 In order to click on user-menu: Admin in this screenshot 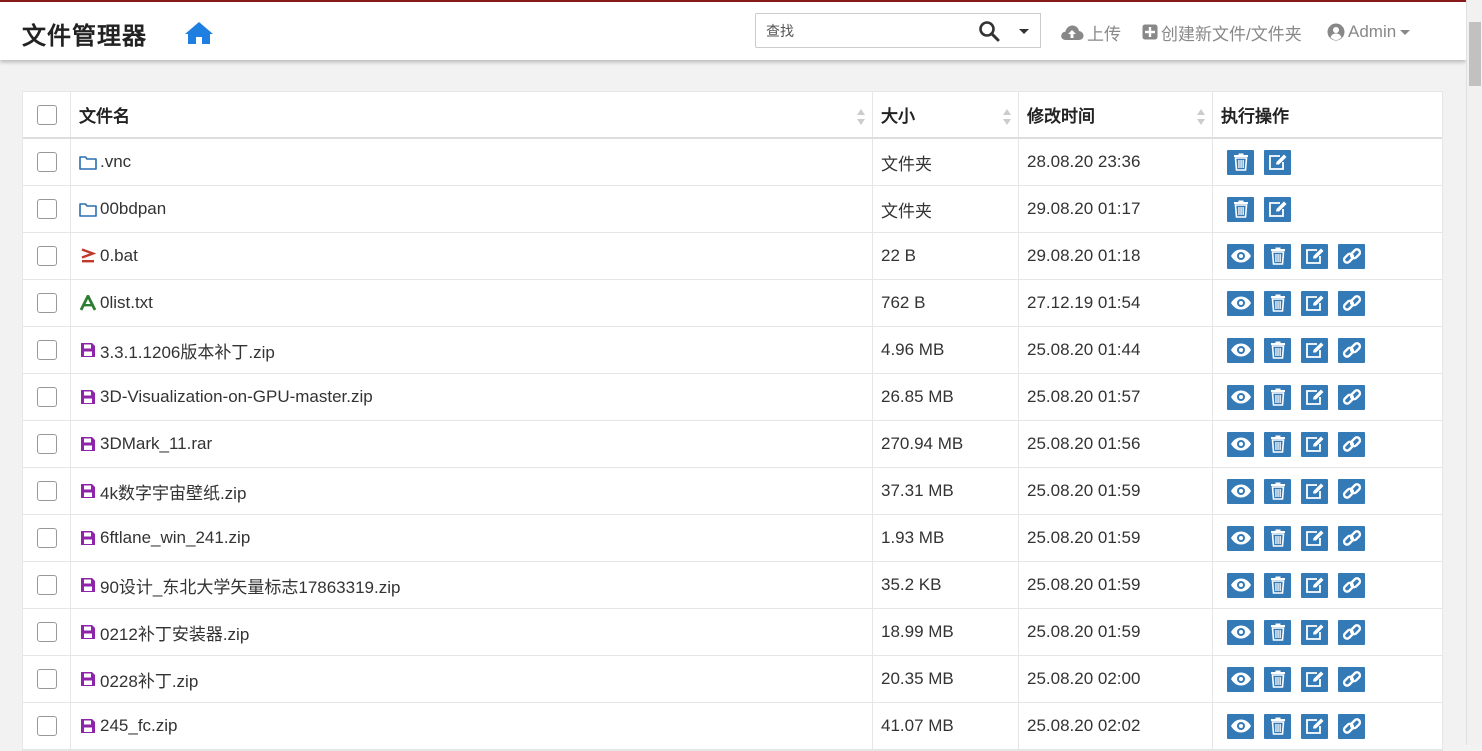, I will do `click(1369, 32)`.